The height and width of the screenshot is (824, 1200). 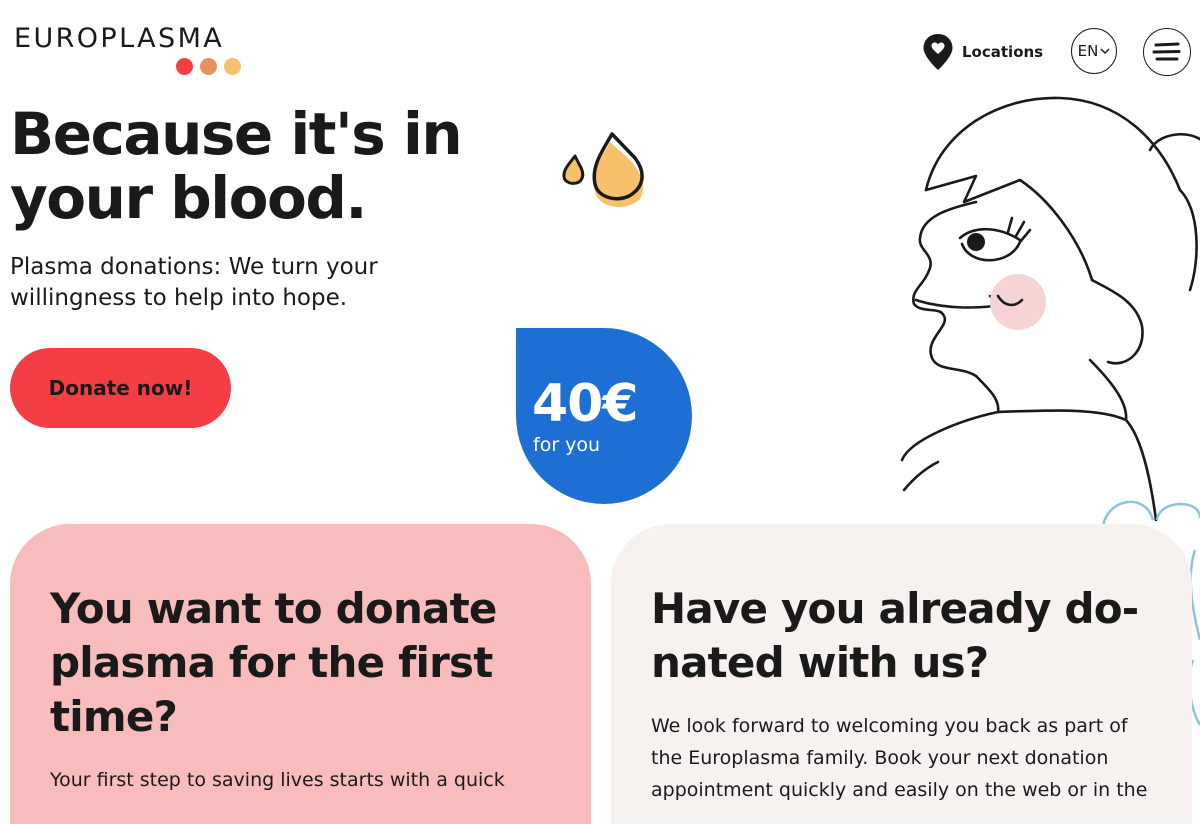 I want to click on plasma-drops-illustration, so click(x=603, y=169).